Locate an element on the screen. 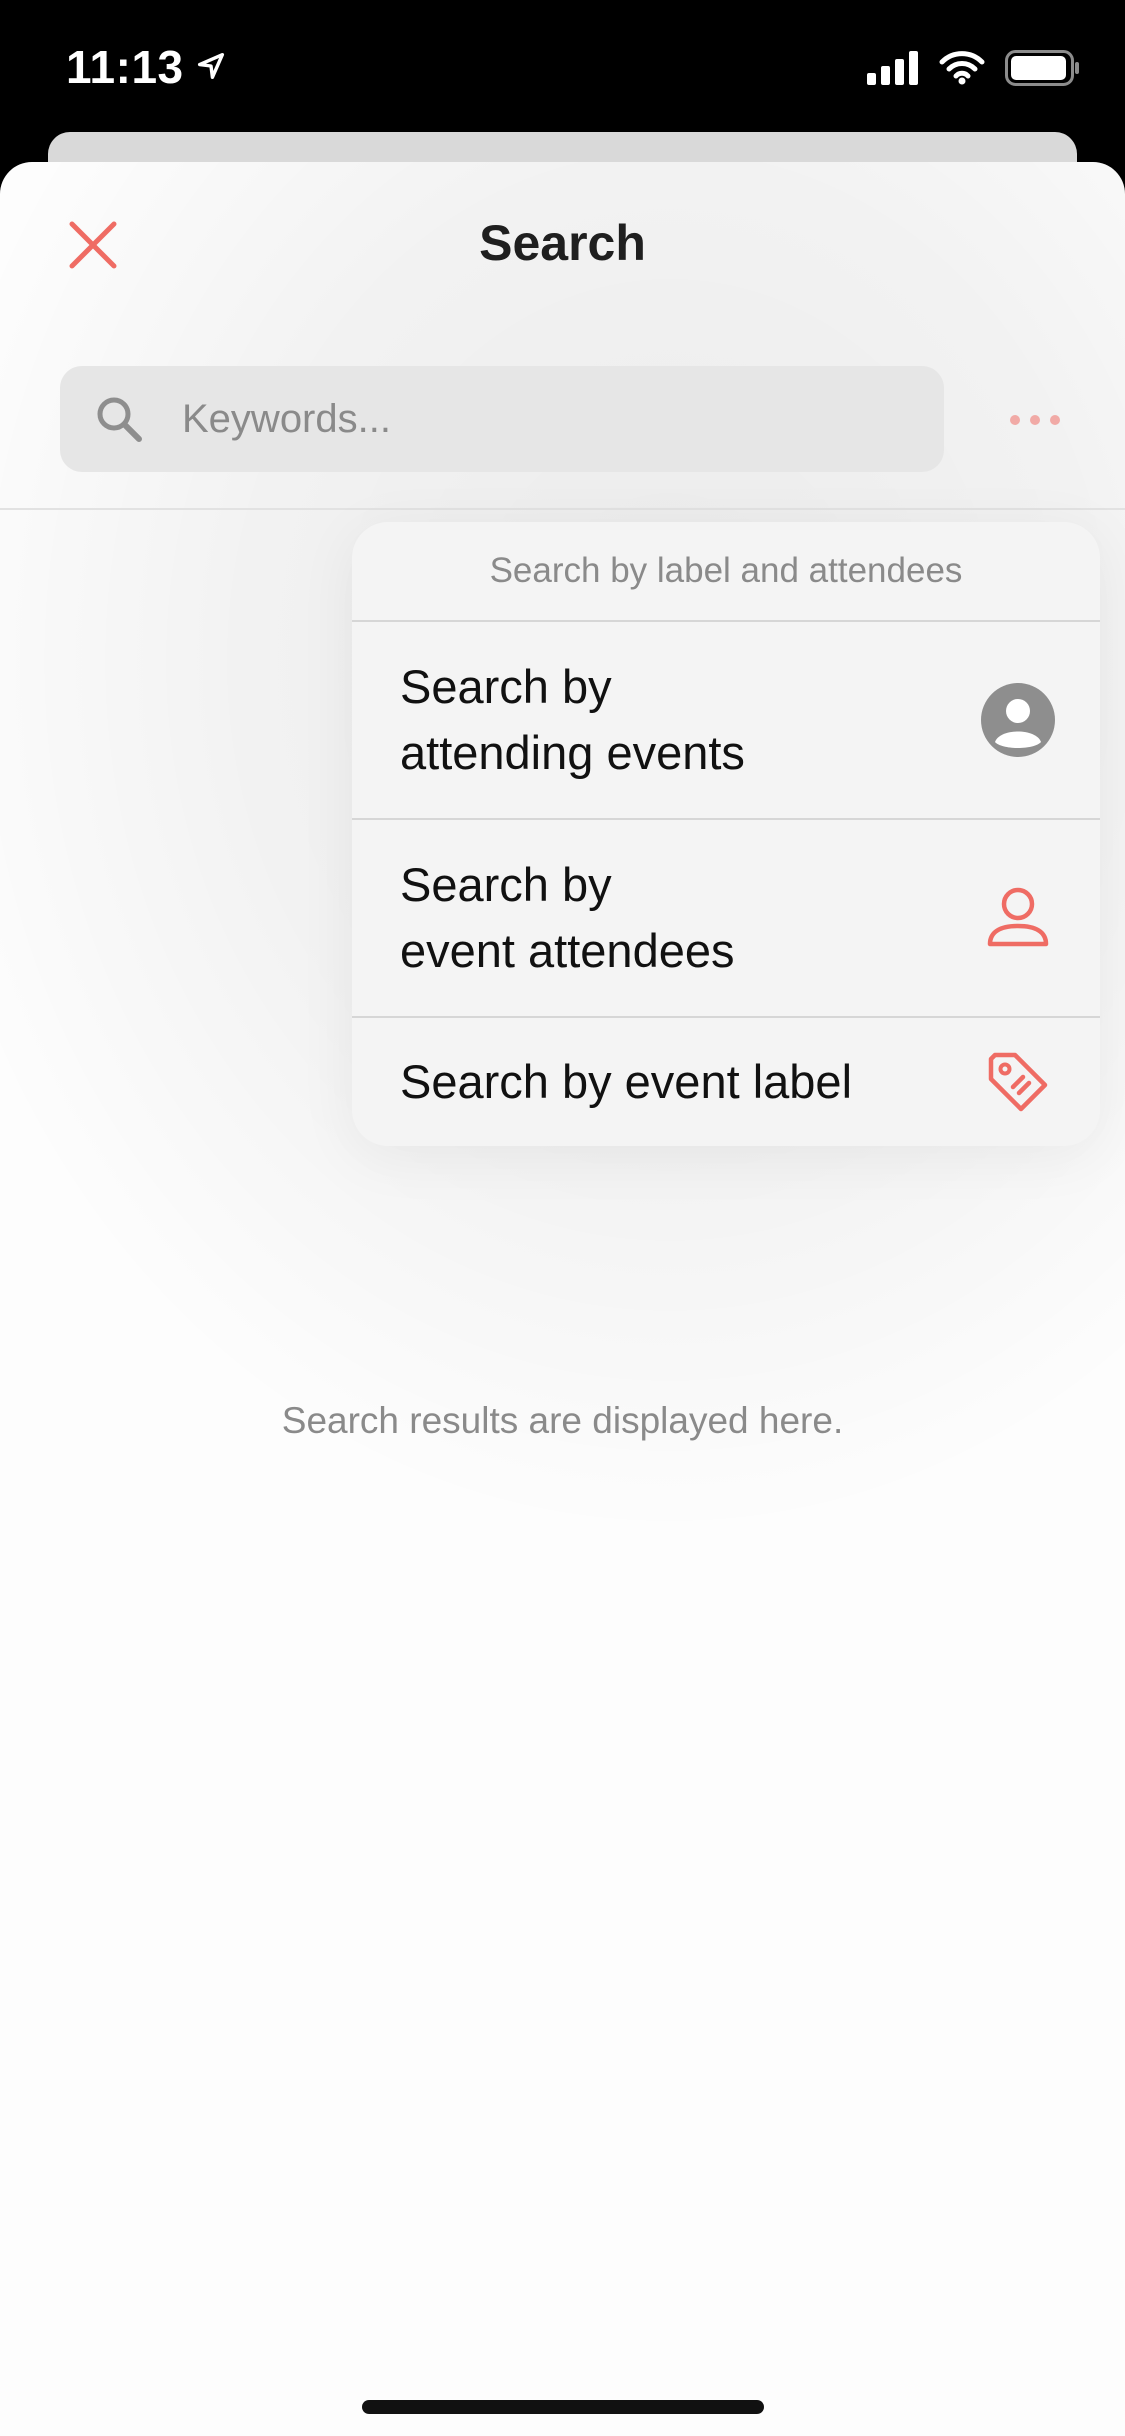 The height and width of the screenshot is (2436, 1125). menu-item-label-line: attending events is located at coordinates (572, 752).